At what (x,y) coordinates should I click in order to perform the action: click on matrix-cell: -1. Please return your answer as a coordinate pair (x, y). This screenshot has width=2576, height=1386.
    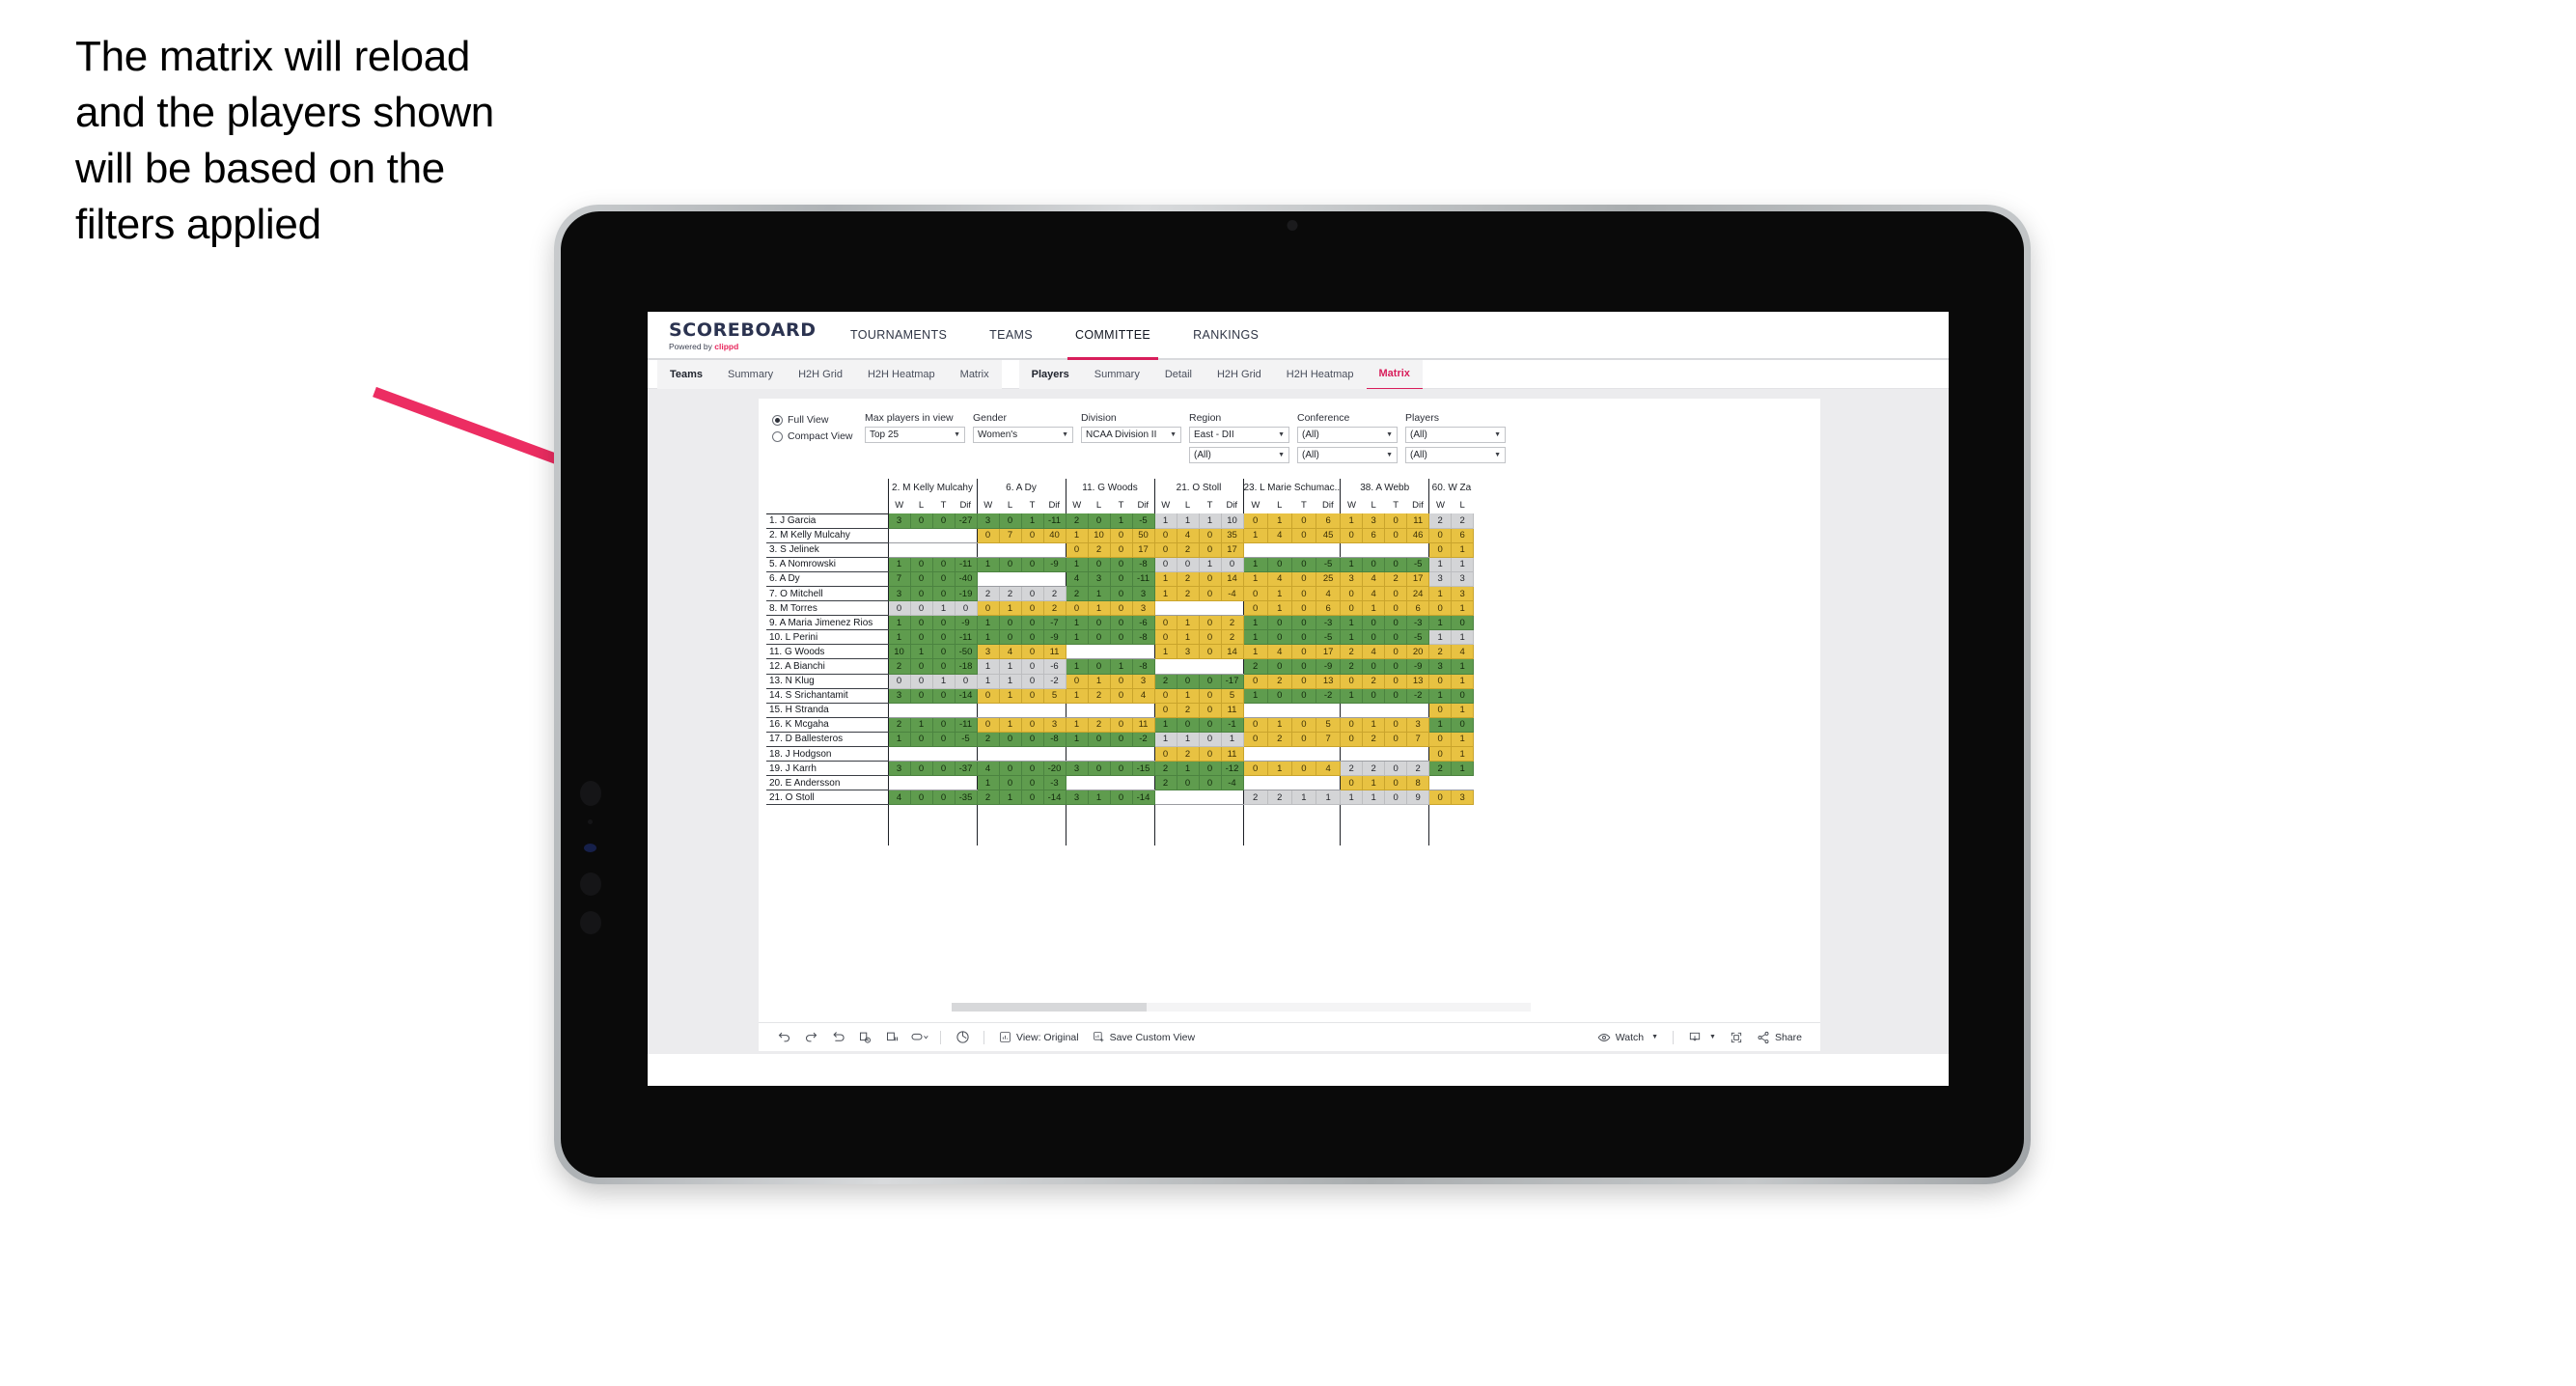
    Looking at the image, I should click on (1232, 725).